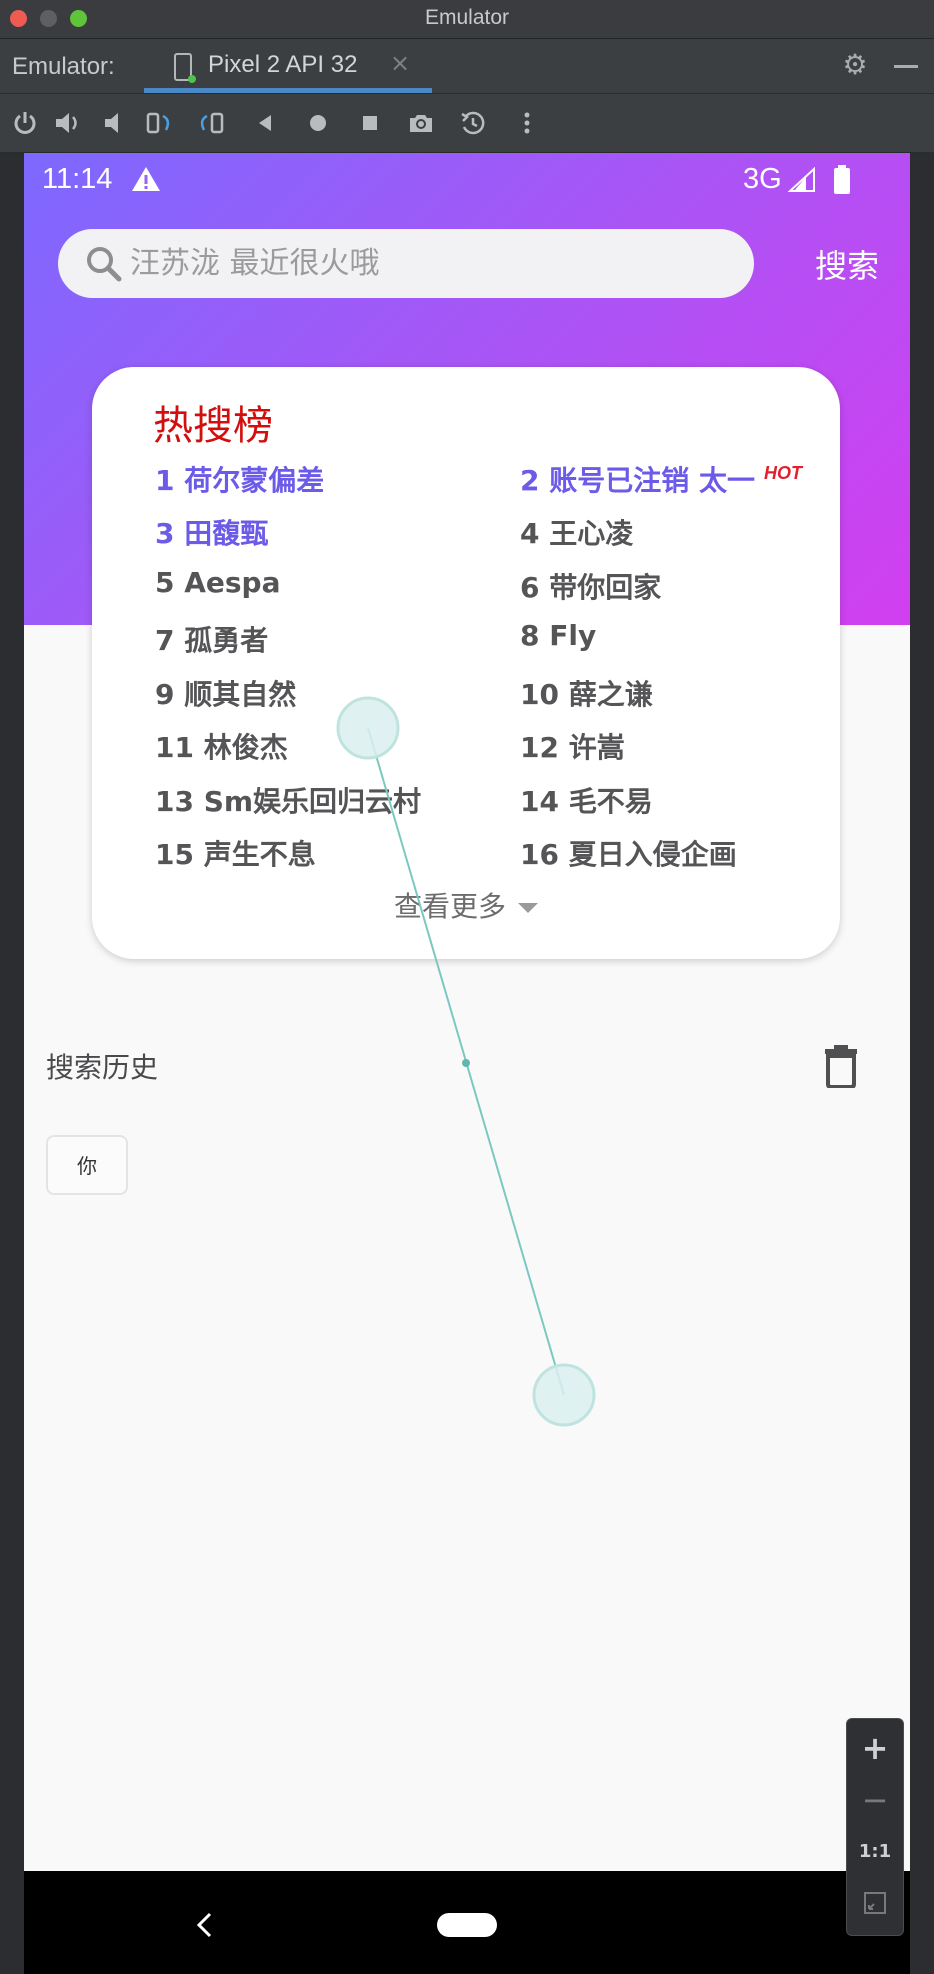 This screenshot has height=1974, width=934. I want to click on emulator-tool-header: Emulator: Pixel 2 API 32 ×, so click(467, 66).